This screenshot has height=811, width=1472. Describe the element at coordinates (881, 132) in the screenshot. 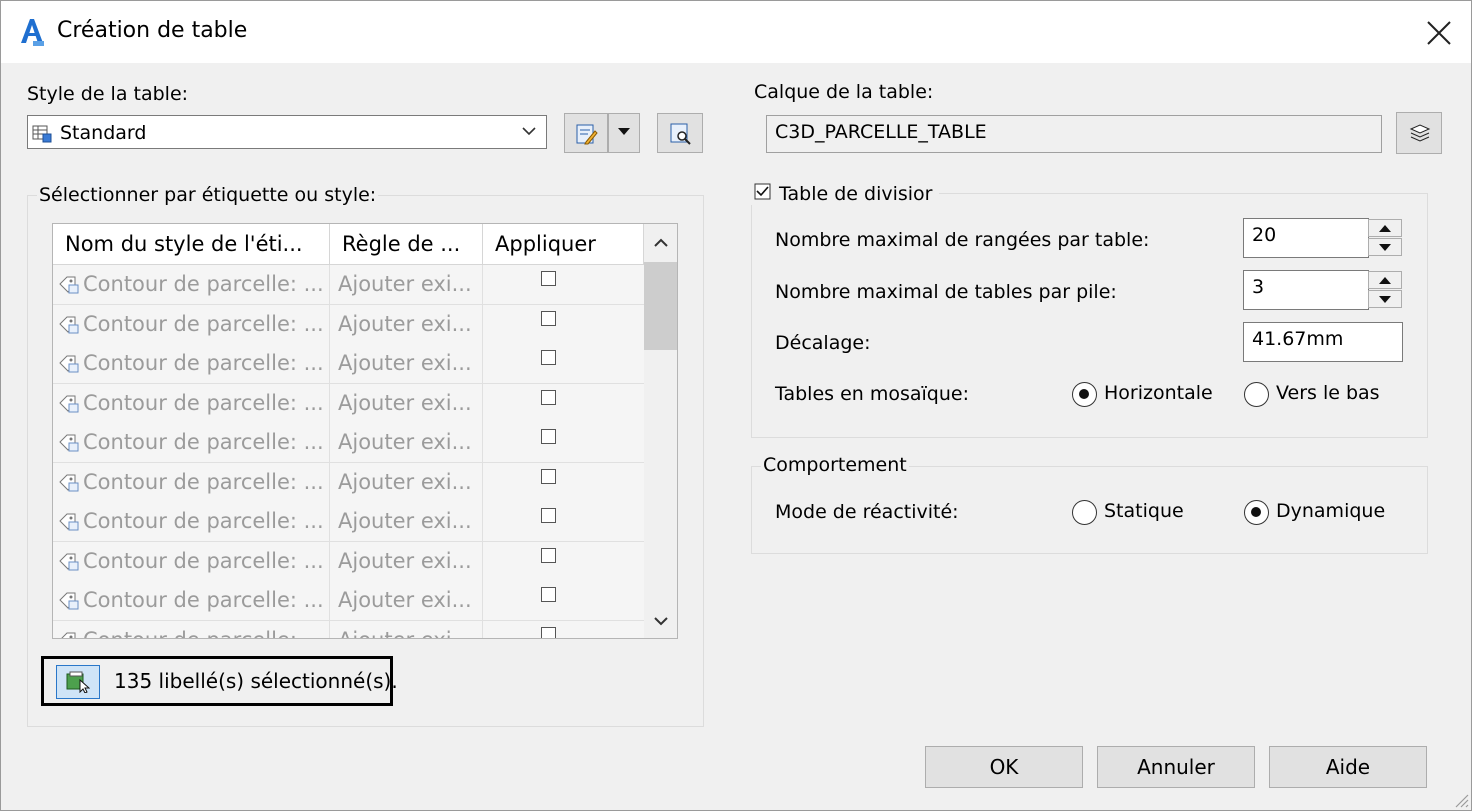

I see `table-layer-value: C3D_PARCELLE_TABLE` at that location.